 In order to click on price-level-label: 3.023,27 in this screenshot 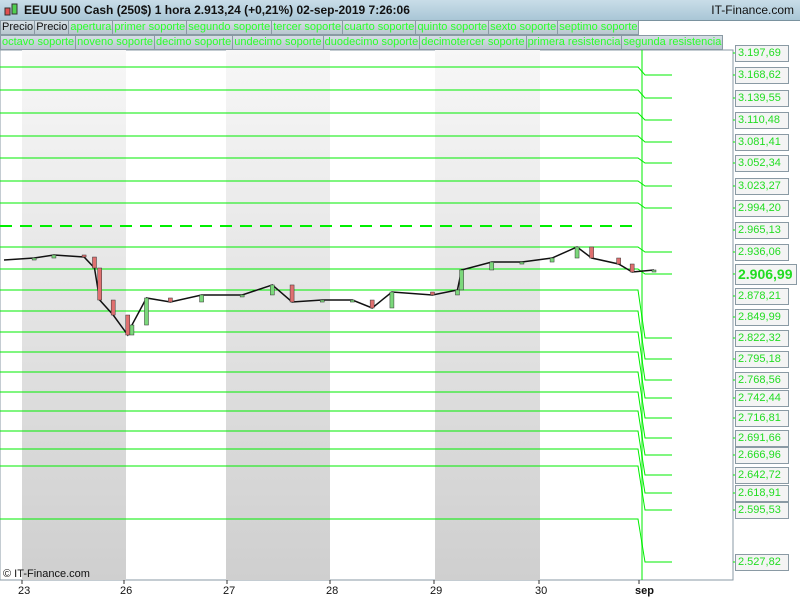, I will do `click(762, 186)`.